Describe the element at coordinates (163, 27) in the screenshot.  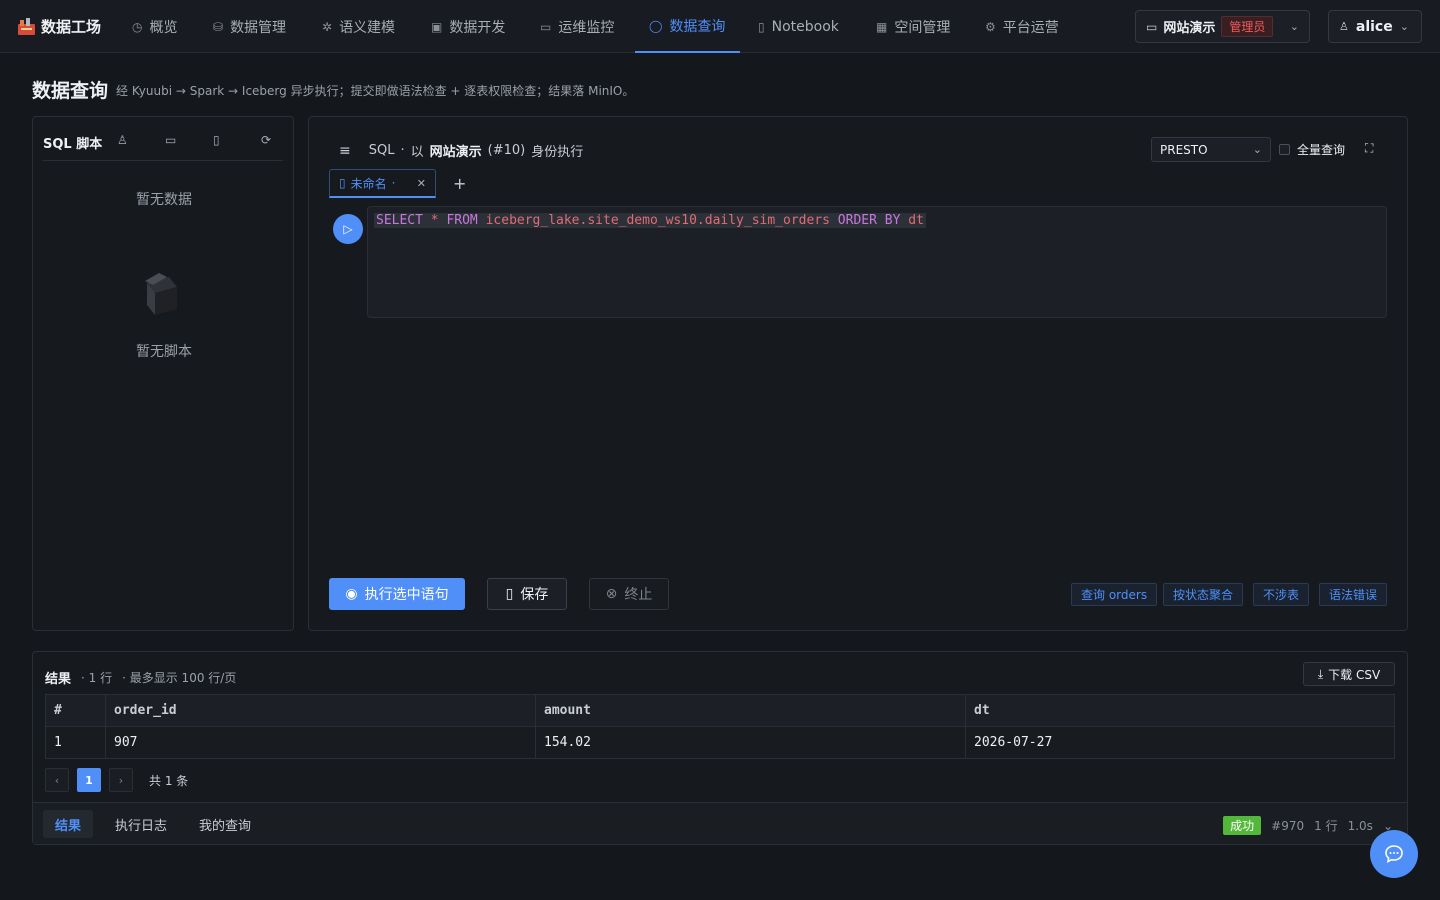
I see `nav-item-label: 概览` at that location.